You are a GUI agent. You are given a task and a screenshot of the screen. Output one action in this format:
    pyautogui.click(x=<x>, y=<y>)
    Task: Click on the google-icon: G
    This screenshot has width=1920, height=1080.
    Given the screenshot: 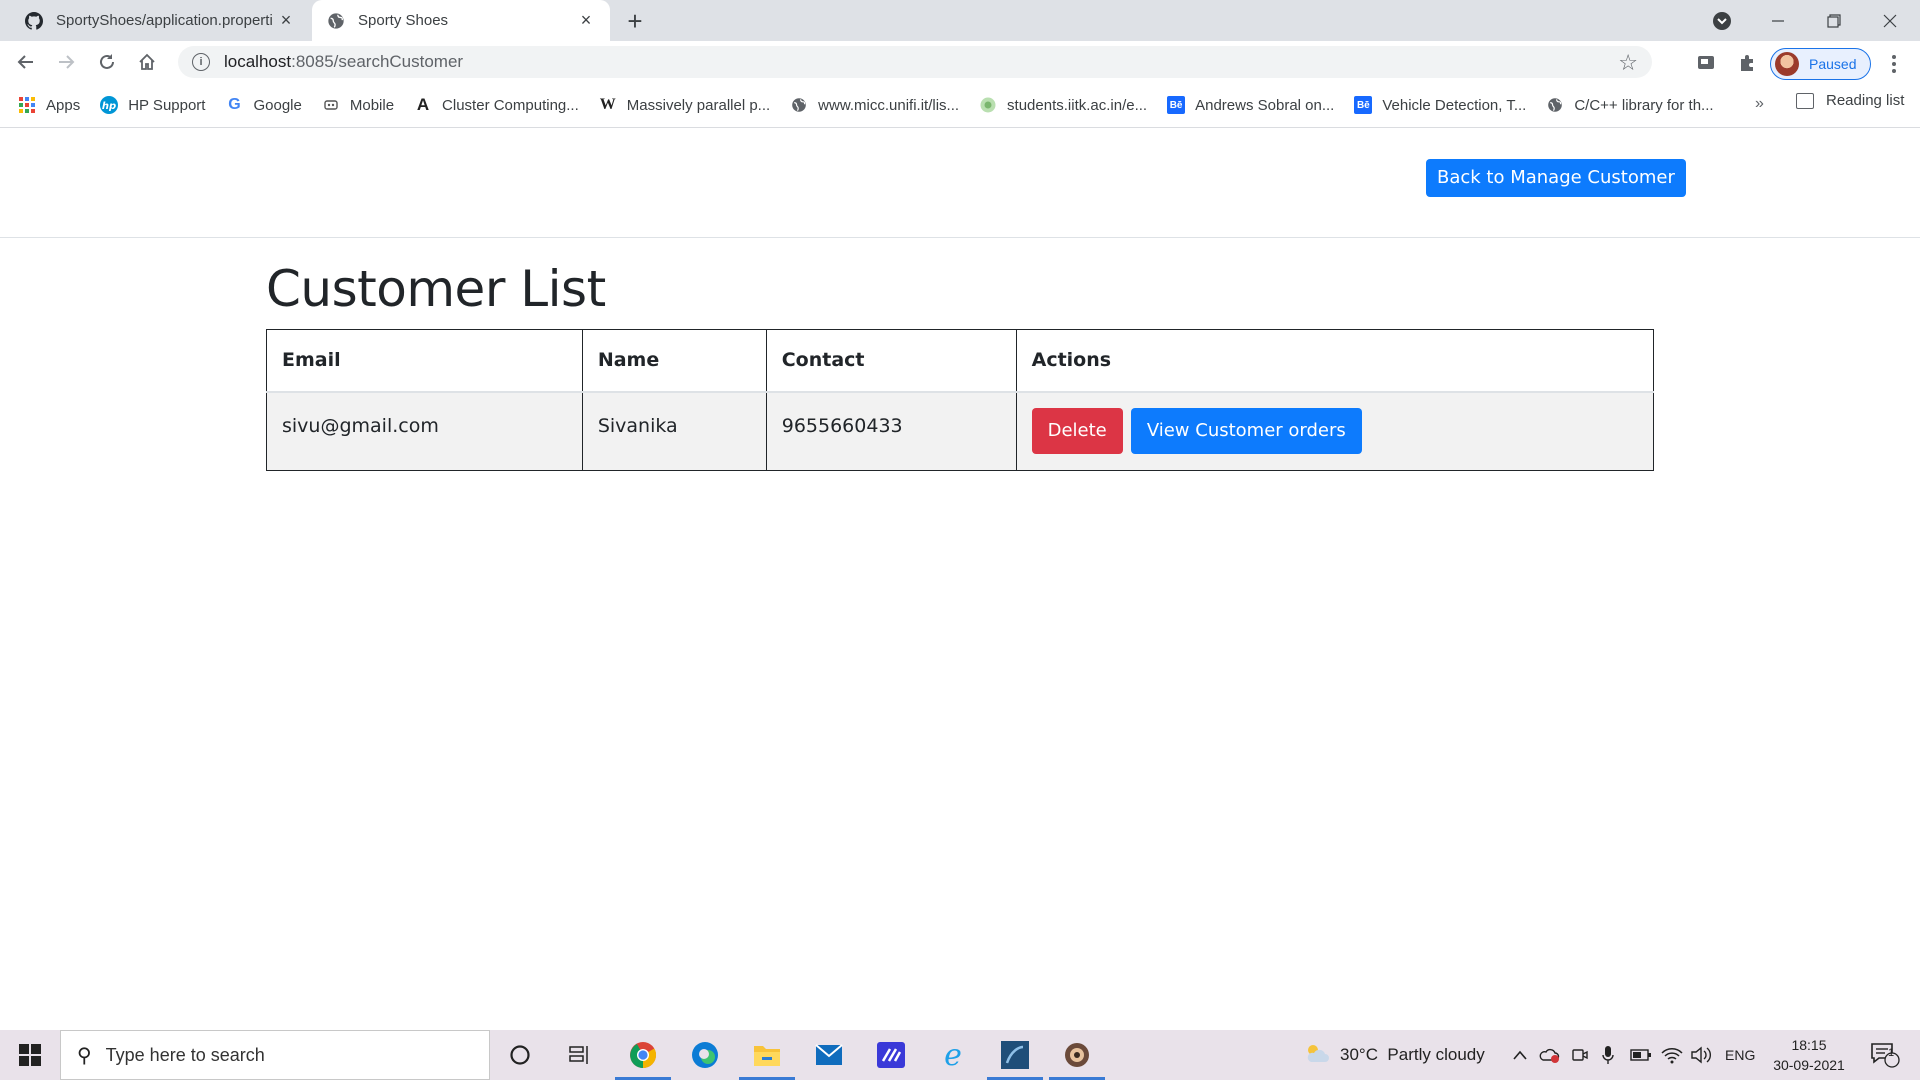 What is the action you would take?
    pyautogui.click(x=234, y=104)
    